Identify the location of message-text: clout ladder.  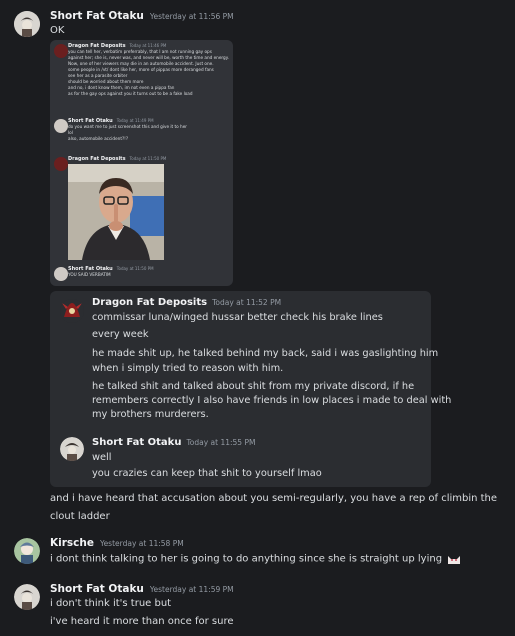
(80, 516).